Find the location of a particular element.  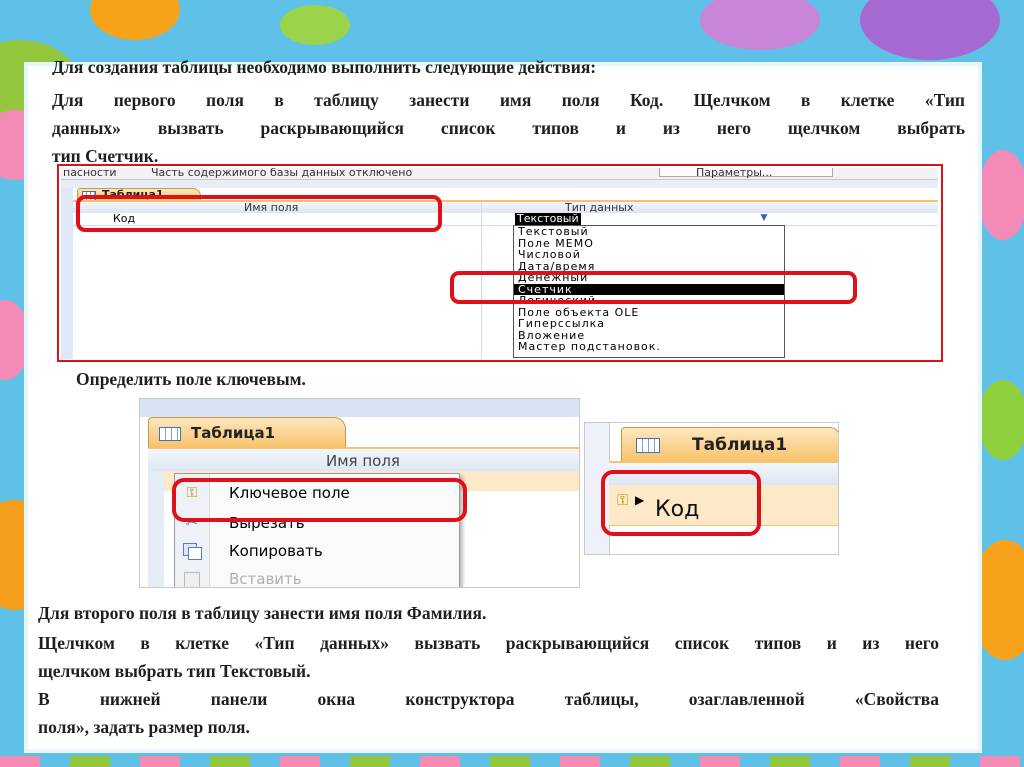

grid-header: Имя поля is located at coordinates (363, 460).